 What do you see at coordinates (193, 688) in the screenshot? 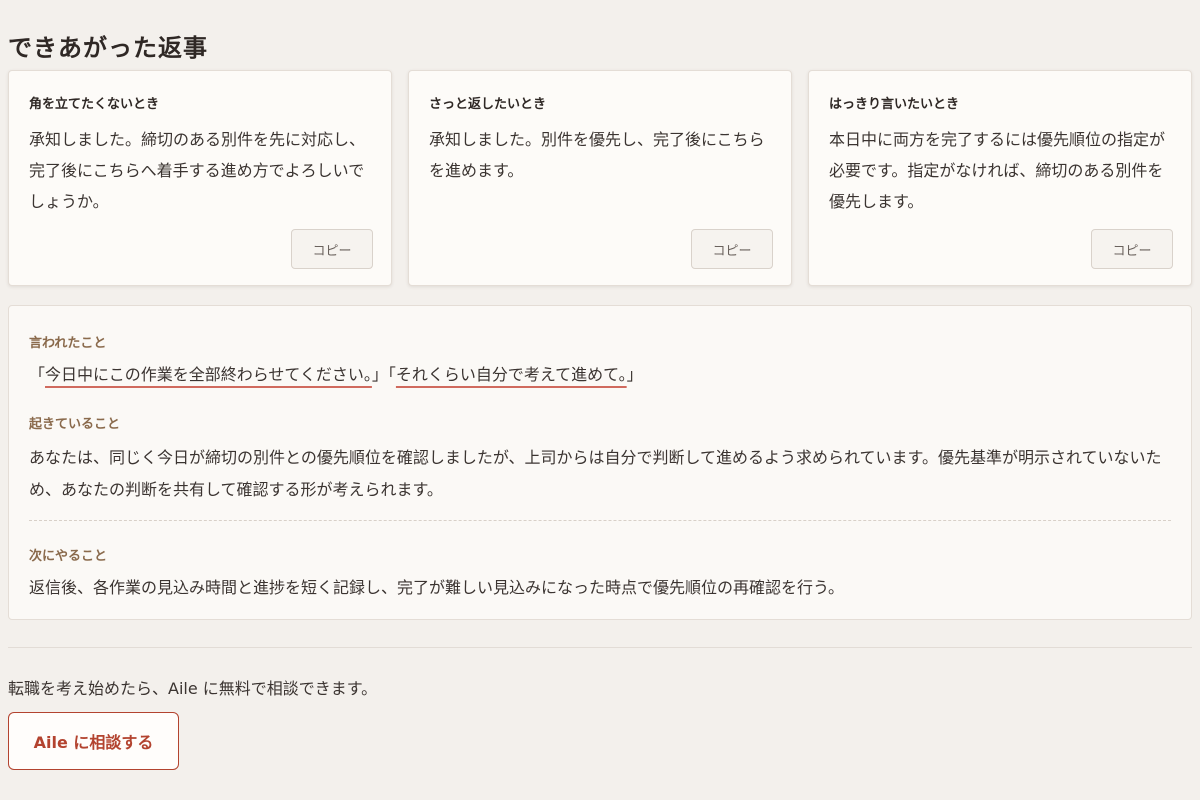
I see `footer-text: 転職を考え始めたら、Aile に無料で相談できます。` at bounding box center [193, 688].